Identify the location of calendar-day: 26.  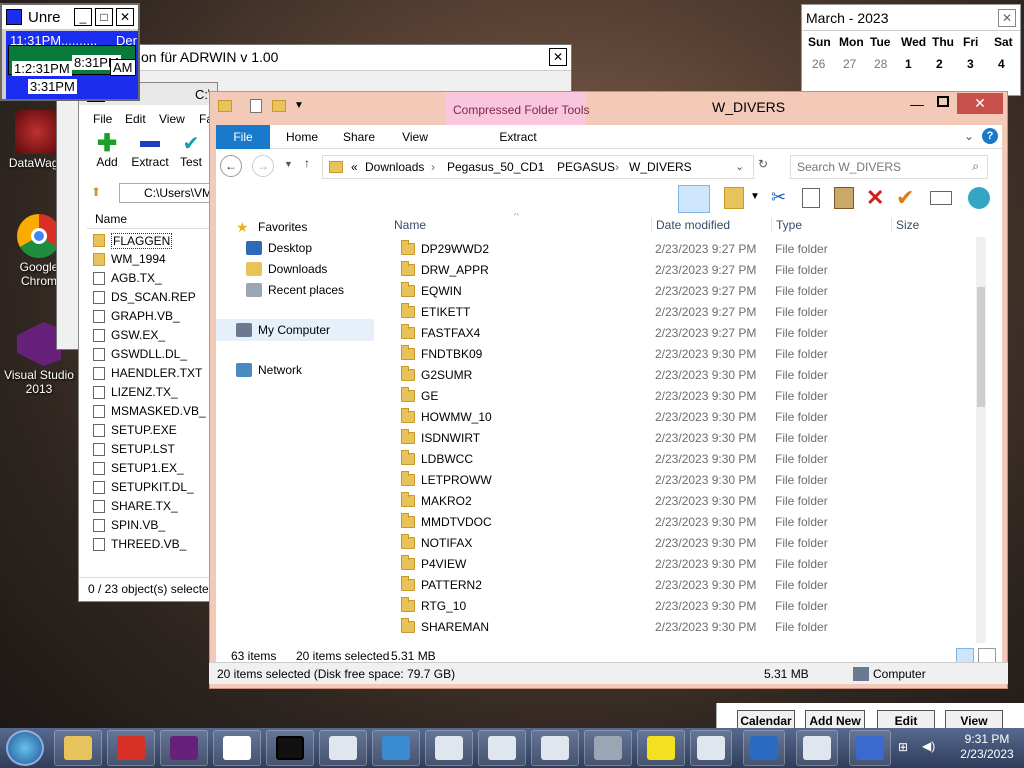
(818, 64).